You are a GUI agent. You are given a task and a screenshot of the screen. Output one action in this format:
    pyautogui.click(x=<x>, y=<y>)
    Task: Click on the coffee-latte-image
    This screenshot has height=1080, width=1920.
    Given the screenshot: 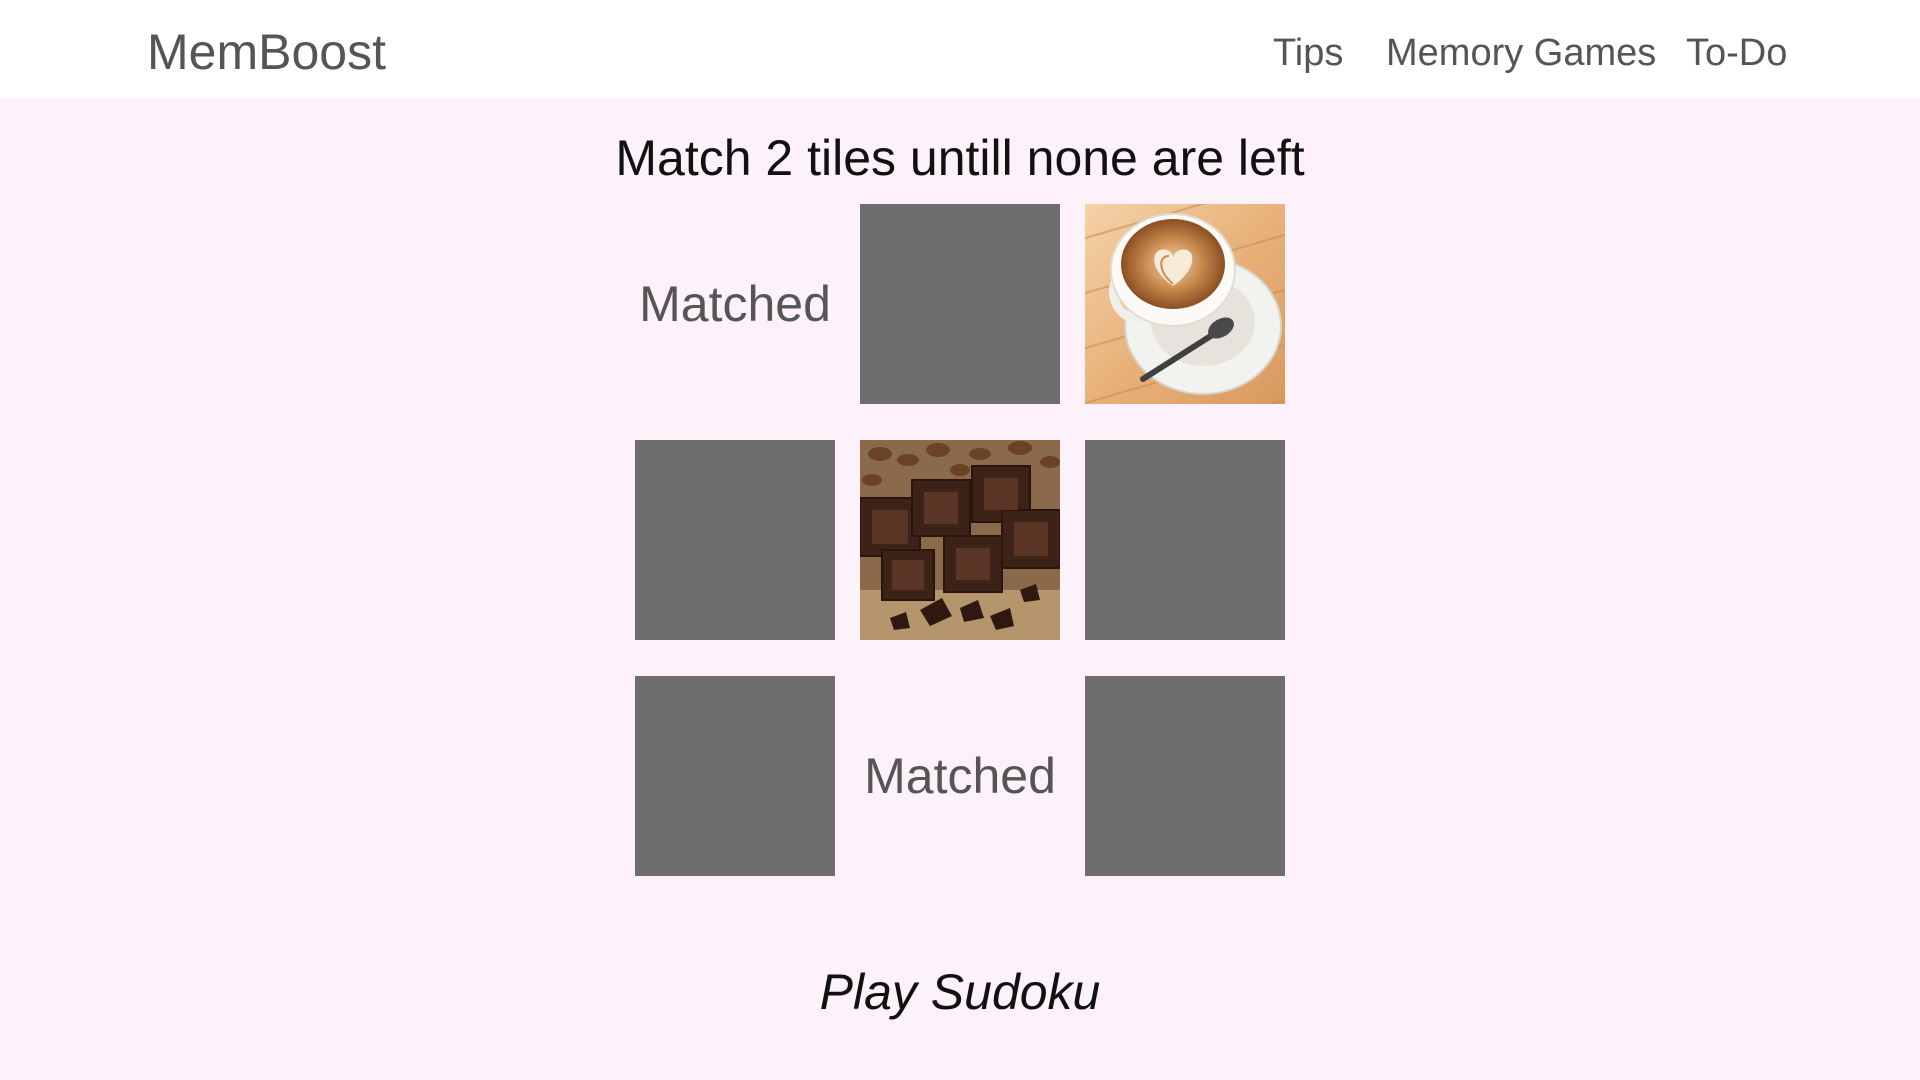 What is the action you would take?
    pyautogui.click(x=1185, y=304)
    